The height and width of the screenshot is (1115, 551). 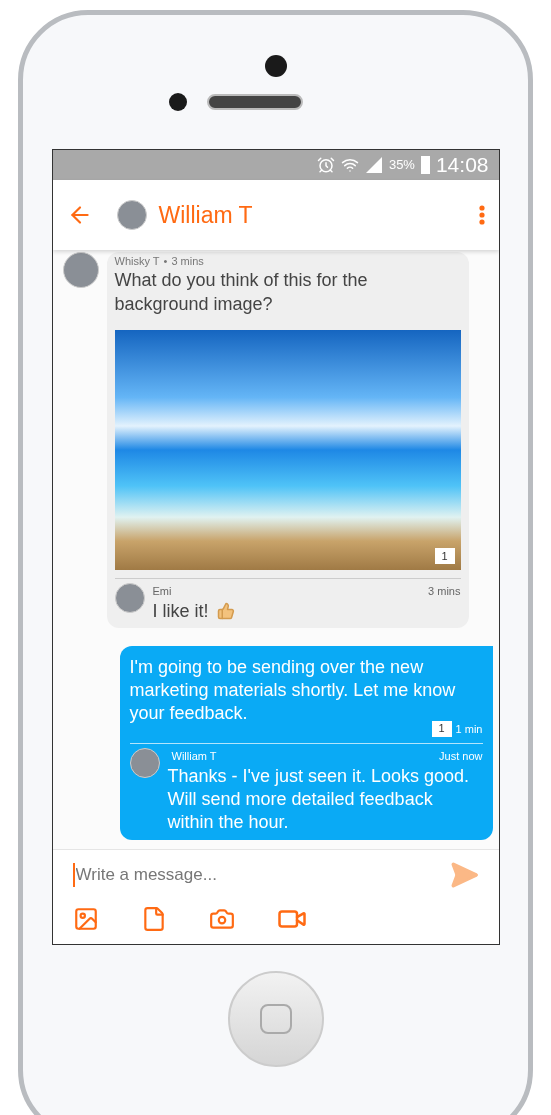 I want to click on more-icon, so click(x=481, y=215).